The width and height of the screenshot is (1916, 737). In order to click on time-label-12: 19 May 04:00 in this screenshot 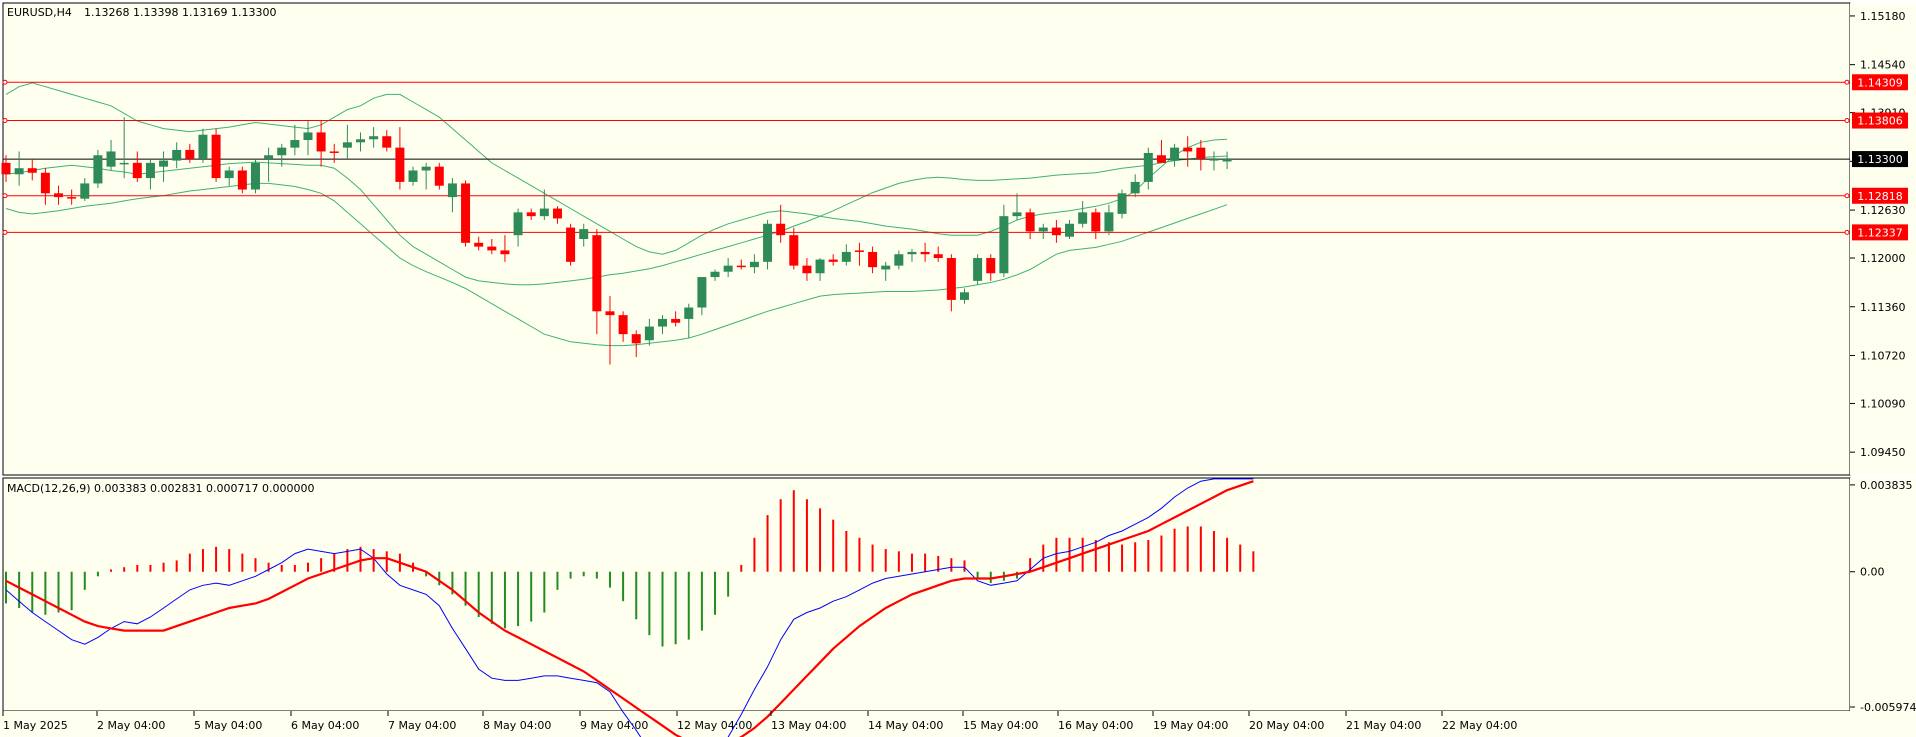, I will do `click(1190, 725)`.